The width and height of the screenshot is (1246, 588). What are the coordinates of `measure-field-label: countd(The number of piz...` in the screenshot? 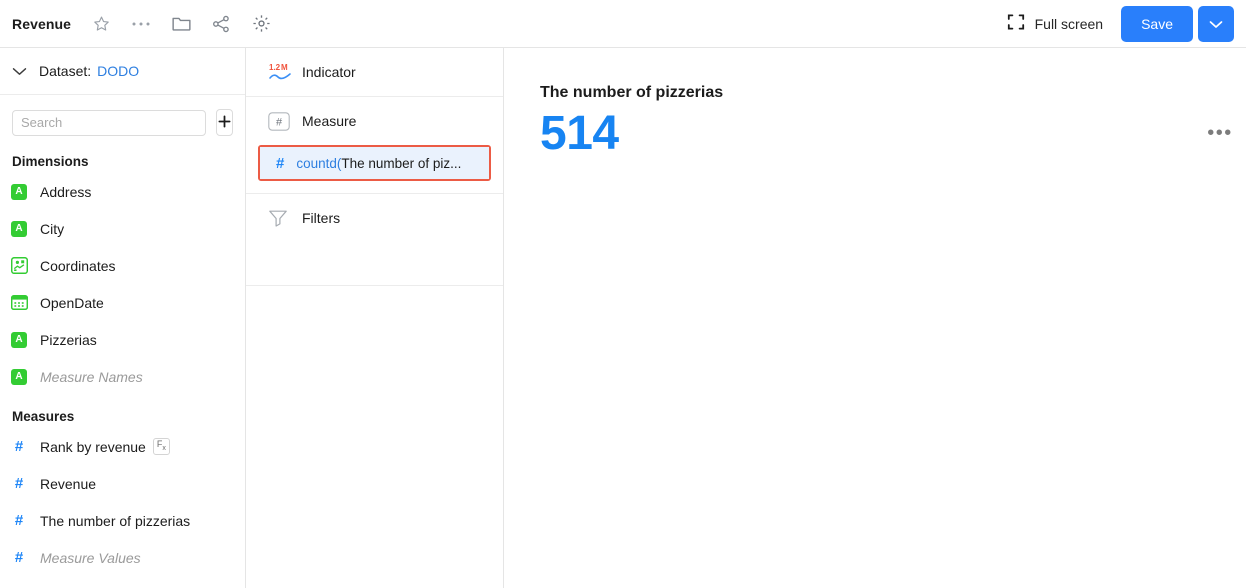 It's located at (378, 163).